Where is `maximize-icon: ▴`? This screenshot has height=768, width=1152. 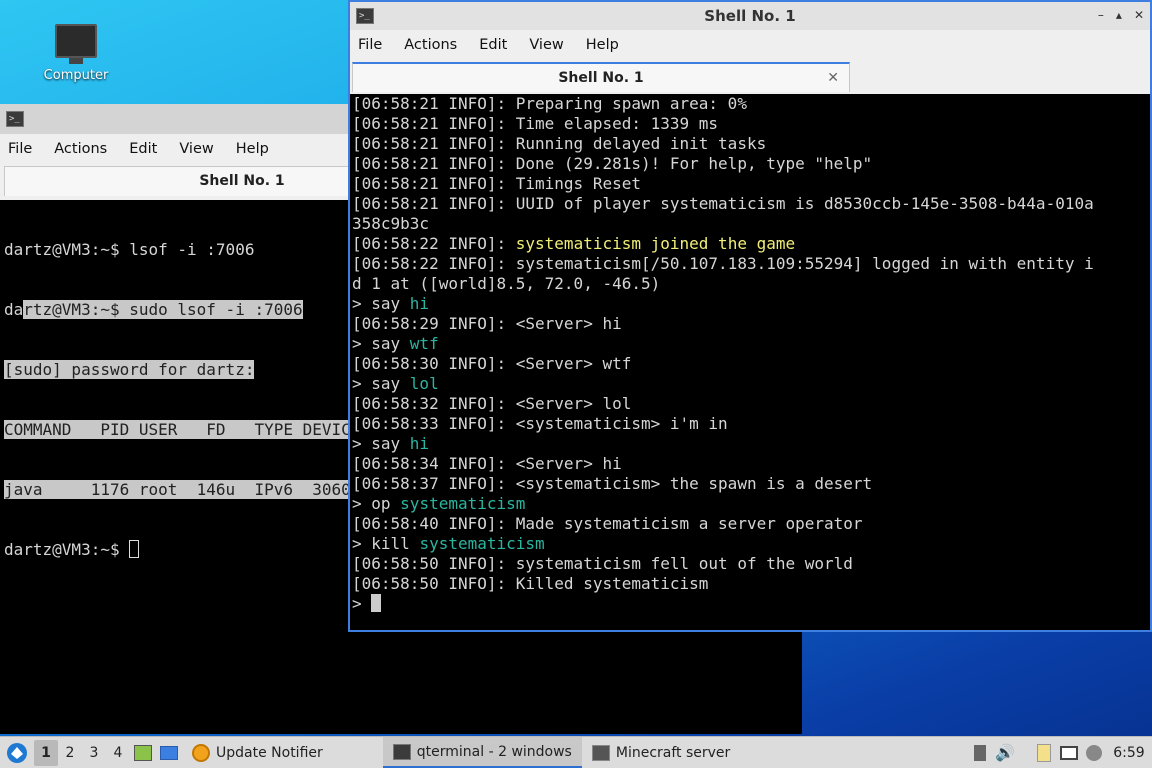 maximize-icon: ▴ is located at coordinates (1119, 15).